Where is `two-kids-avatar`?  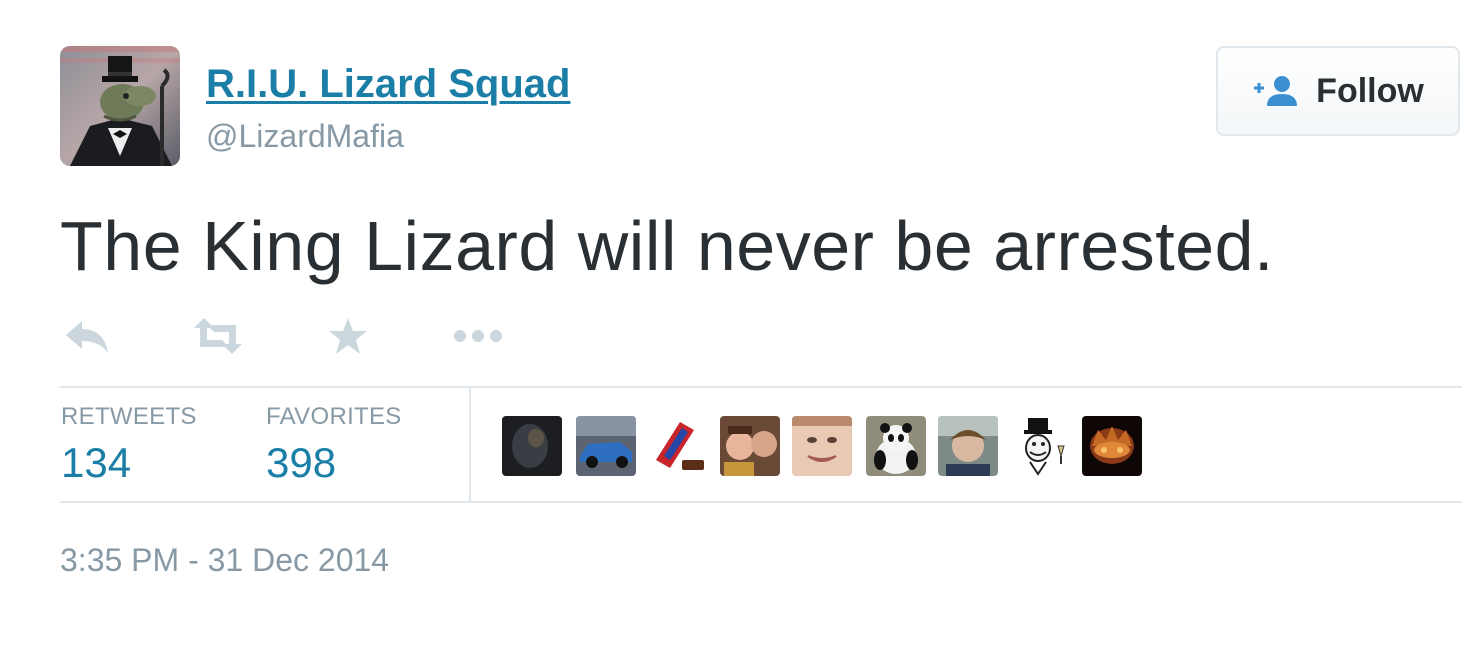 two-kids-avatar is located at coordinates (750, 446).